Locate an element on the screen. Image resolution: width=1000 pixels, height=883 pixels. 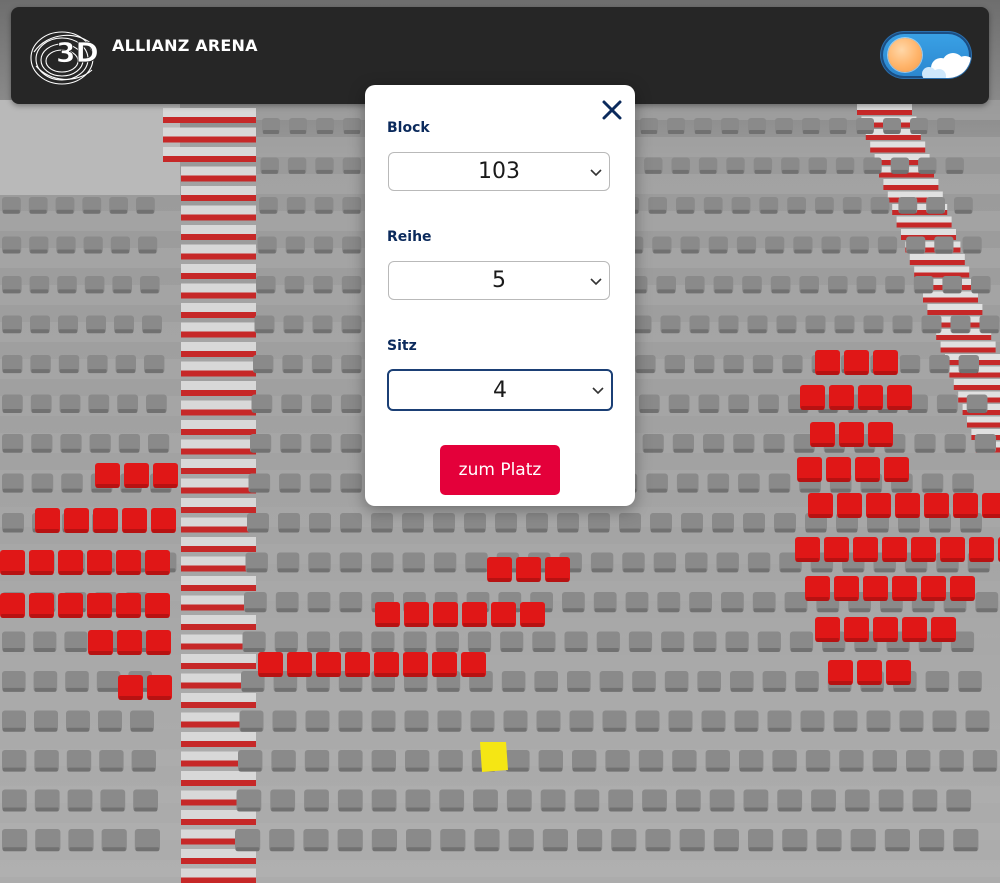
seat-select: 4 is located at coordinates (500, 390).